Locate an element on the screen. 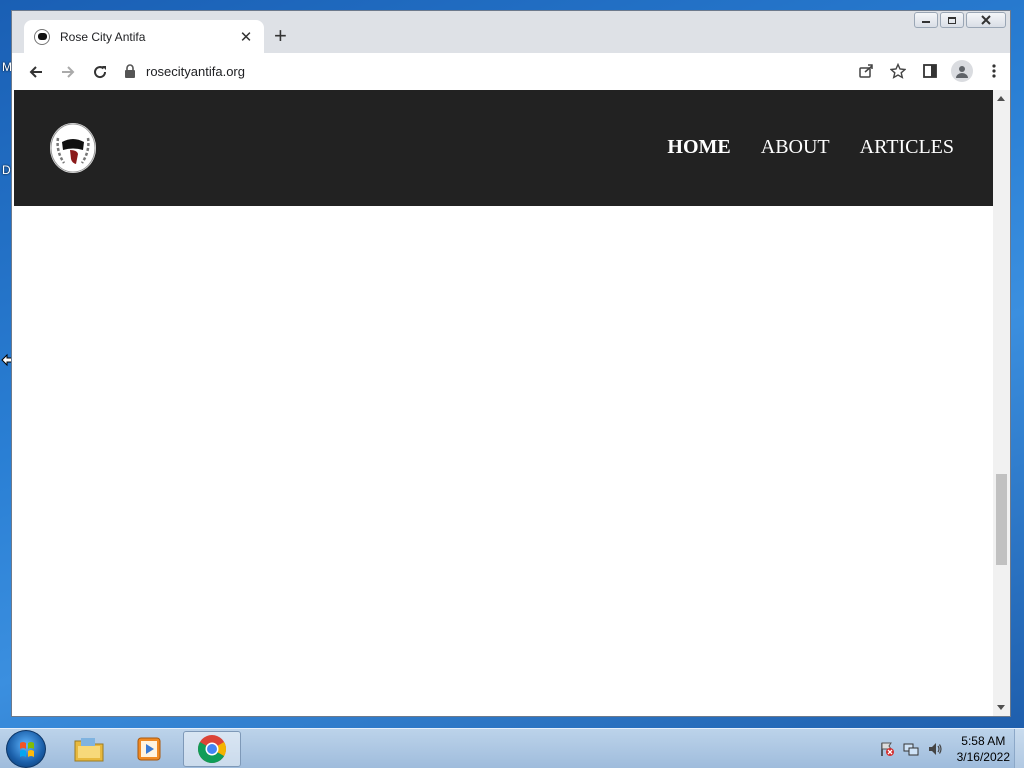  windows-taskbar: 5:58 AM 3/16/2022 is located at coordinates (512, 748).